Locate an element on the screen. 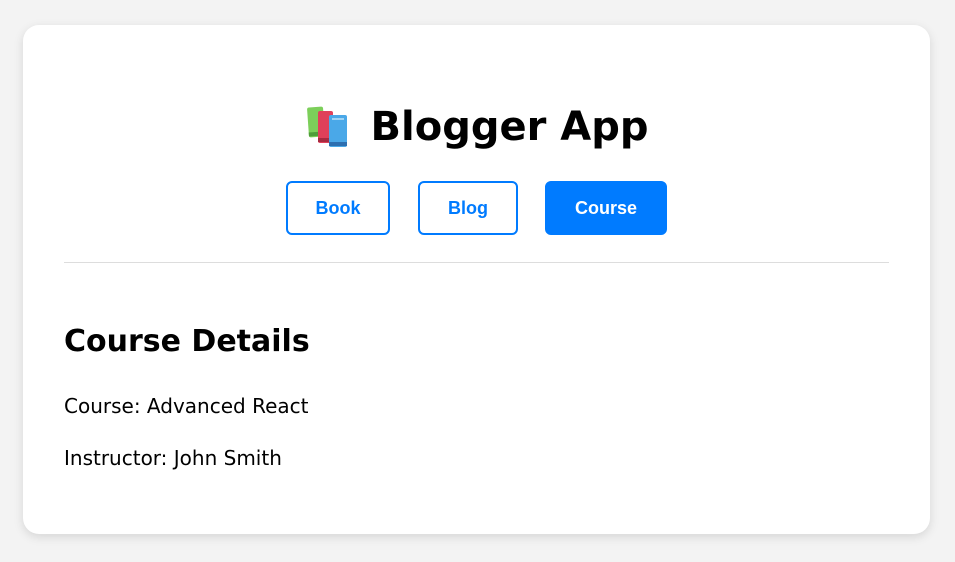 Image resolution: width=955 pixels, height=562 pixels. nav-button-course: Course is located at coordinates (606, 208).